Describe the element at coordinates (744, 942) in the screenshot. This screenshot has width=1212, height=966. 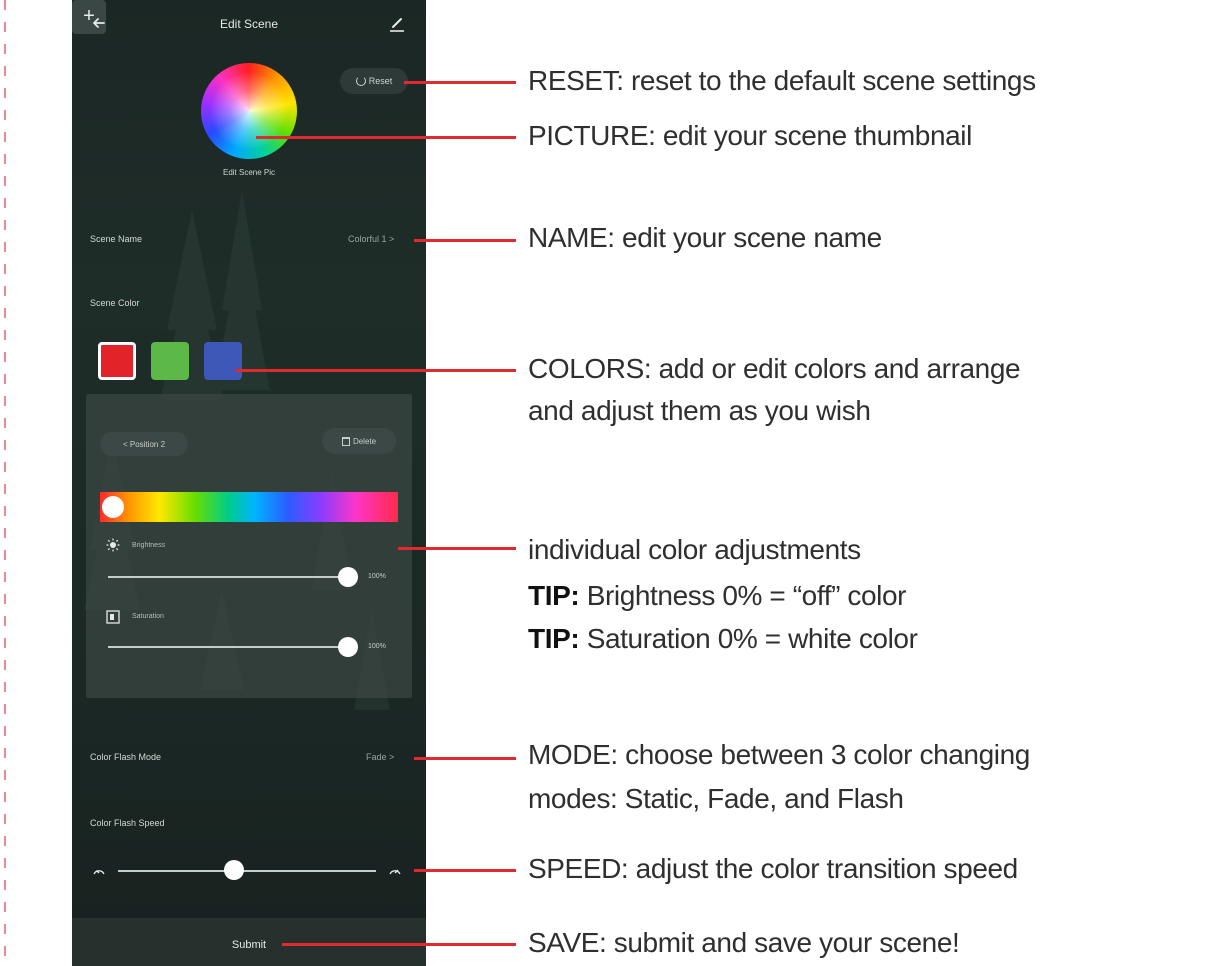
I see `save-annotation: SAVE: submit and save your scene!` at that location.